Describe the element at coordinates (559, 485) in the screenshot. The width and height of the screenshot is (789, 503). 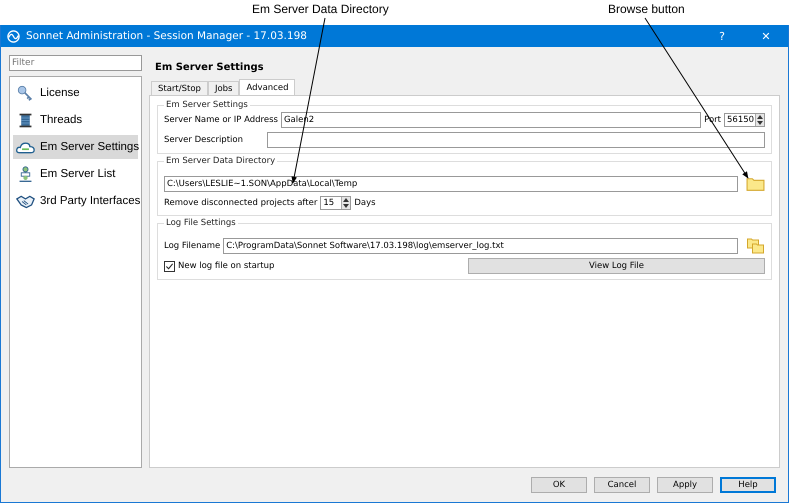
I see `dialog-button: OK` at that location.